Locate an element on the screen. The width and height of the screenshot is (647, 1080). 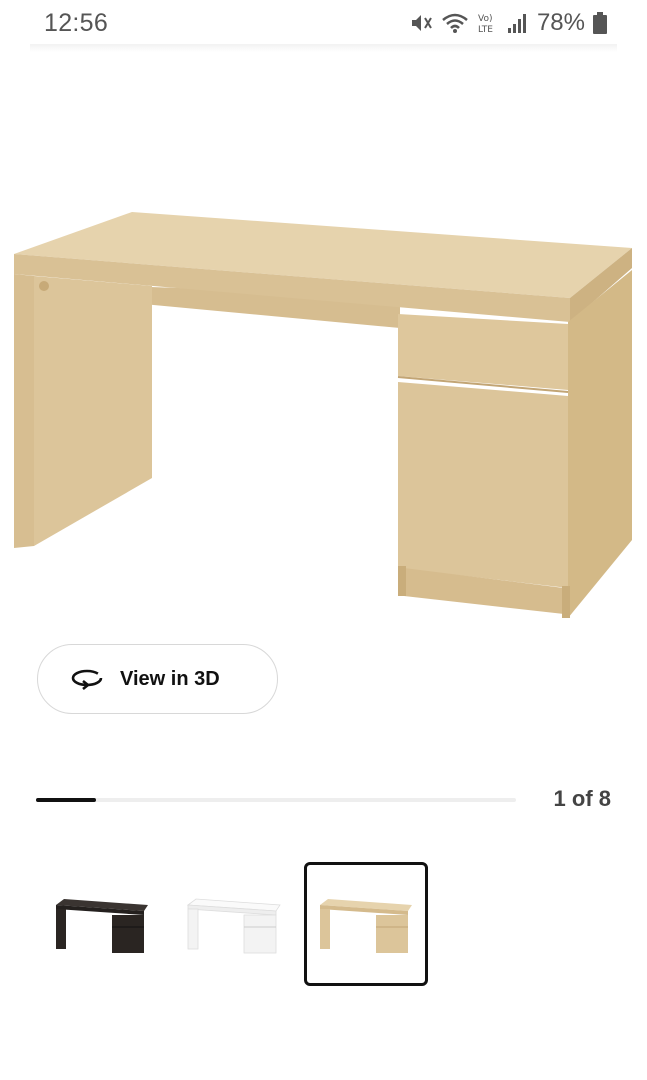
volte-icon: Vo) LTE is located at coordinates (485, 24).